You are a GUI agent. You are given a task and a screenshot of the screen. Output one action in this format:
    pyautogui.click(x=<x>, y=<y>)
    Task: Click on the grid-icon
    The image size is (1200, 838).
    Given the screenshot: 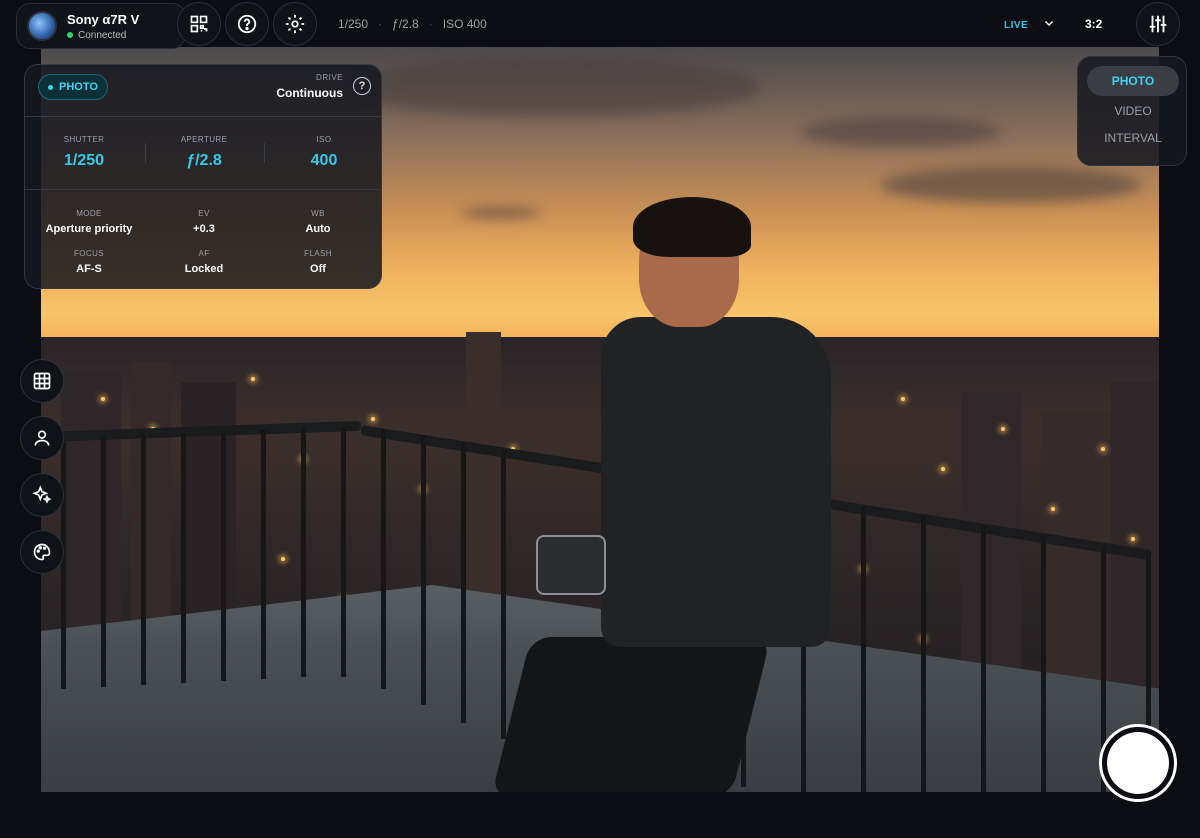 What is the action you would take?
    pyautogui.click(x=42, y=381)
    